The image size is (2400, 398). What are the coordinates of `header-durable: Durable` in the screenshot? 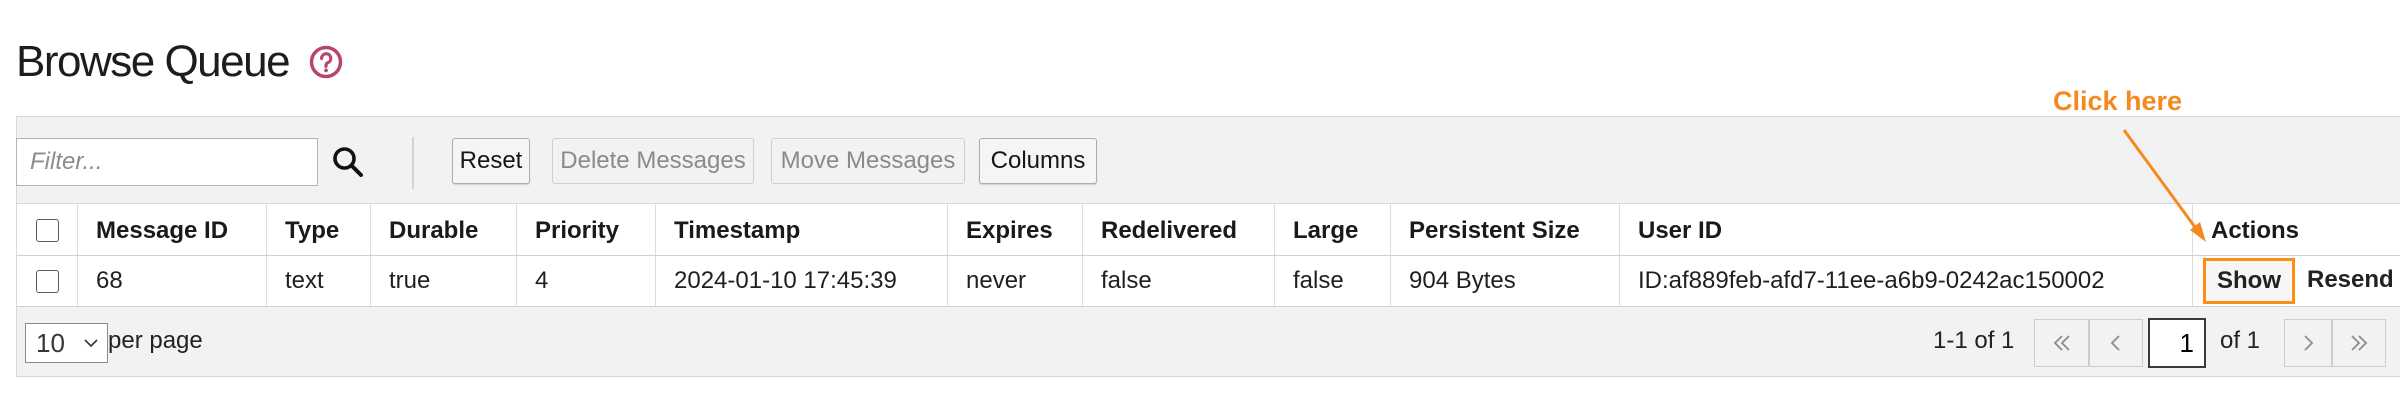 It's located at (444, 229).